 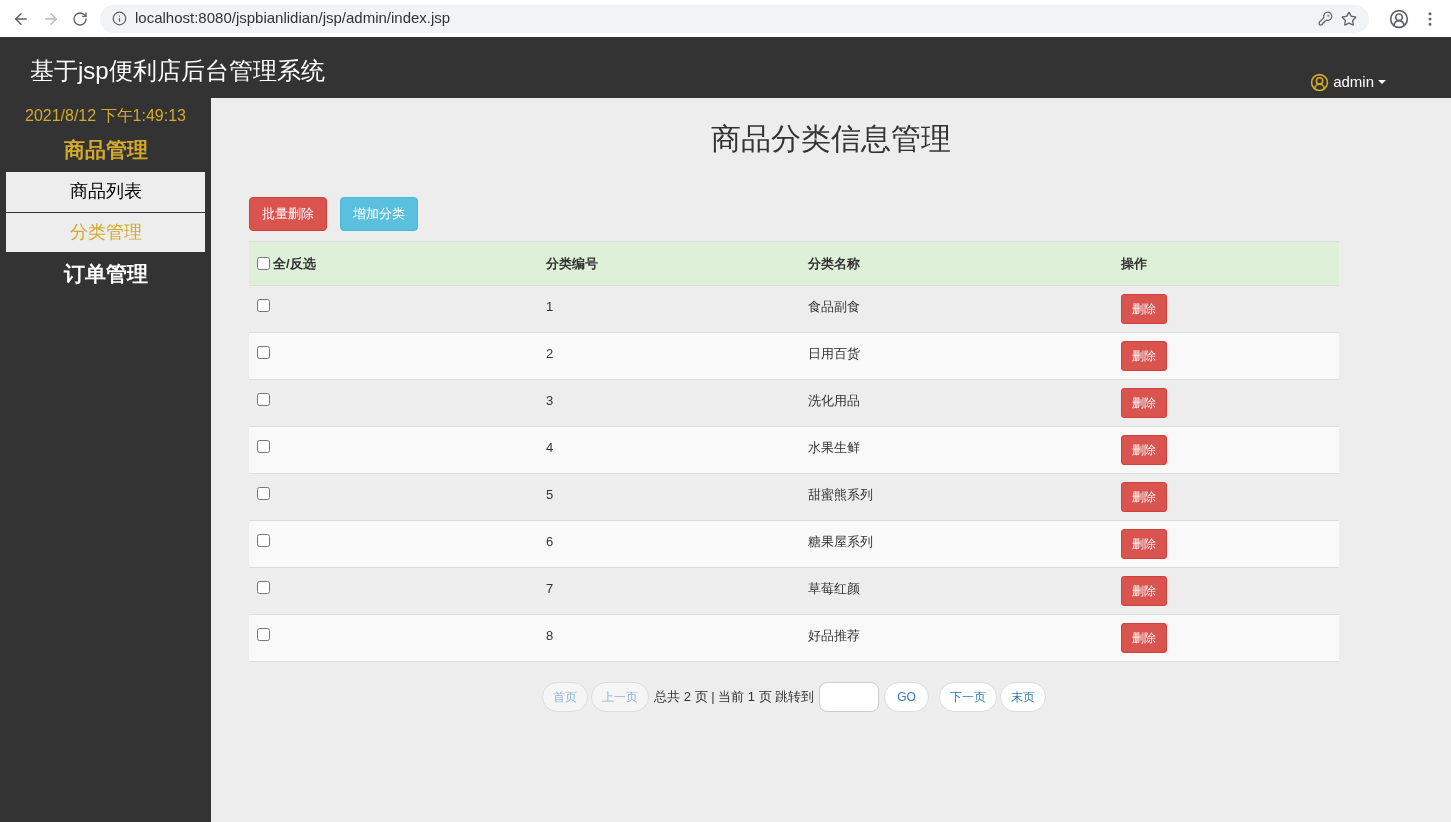 I want to click on table-cell: 食品副食, so click(x=956, y=309).